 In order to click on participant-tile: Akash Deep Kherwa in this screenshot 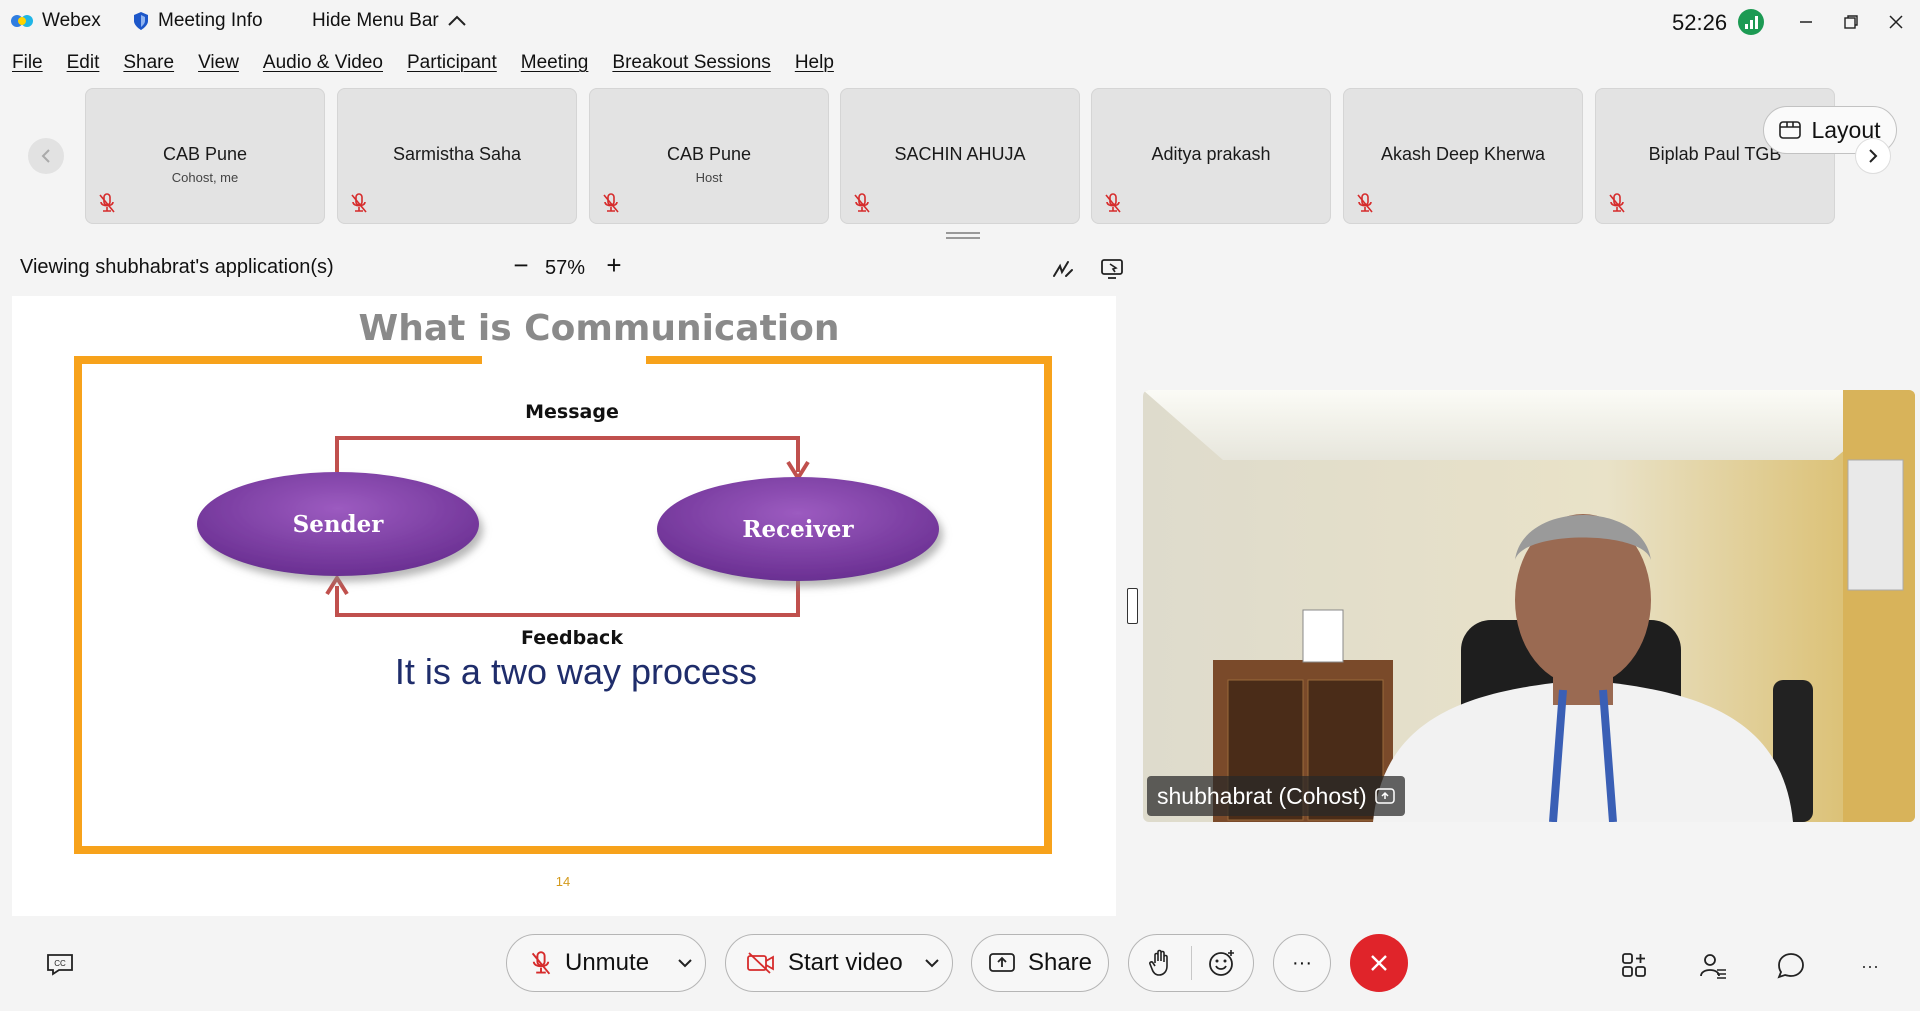, I will do `click(1463, 156)`.